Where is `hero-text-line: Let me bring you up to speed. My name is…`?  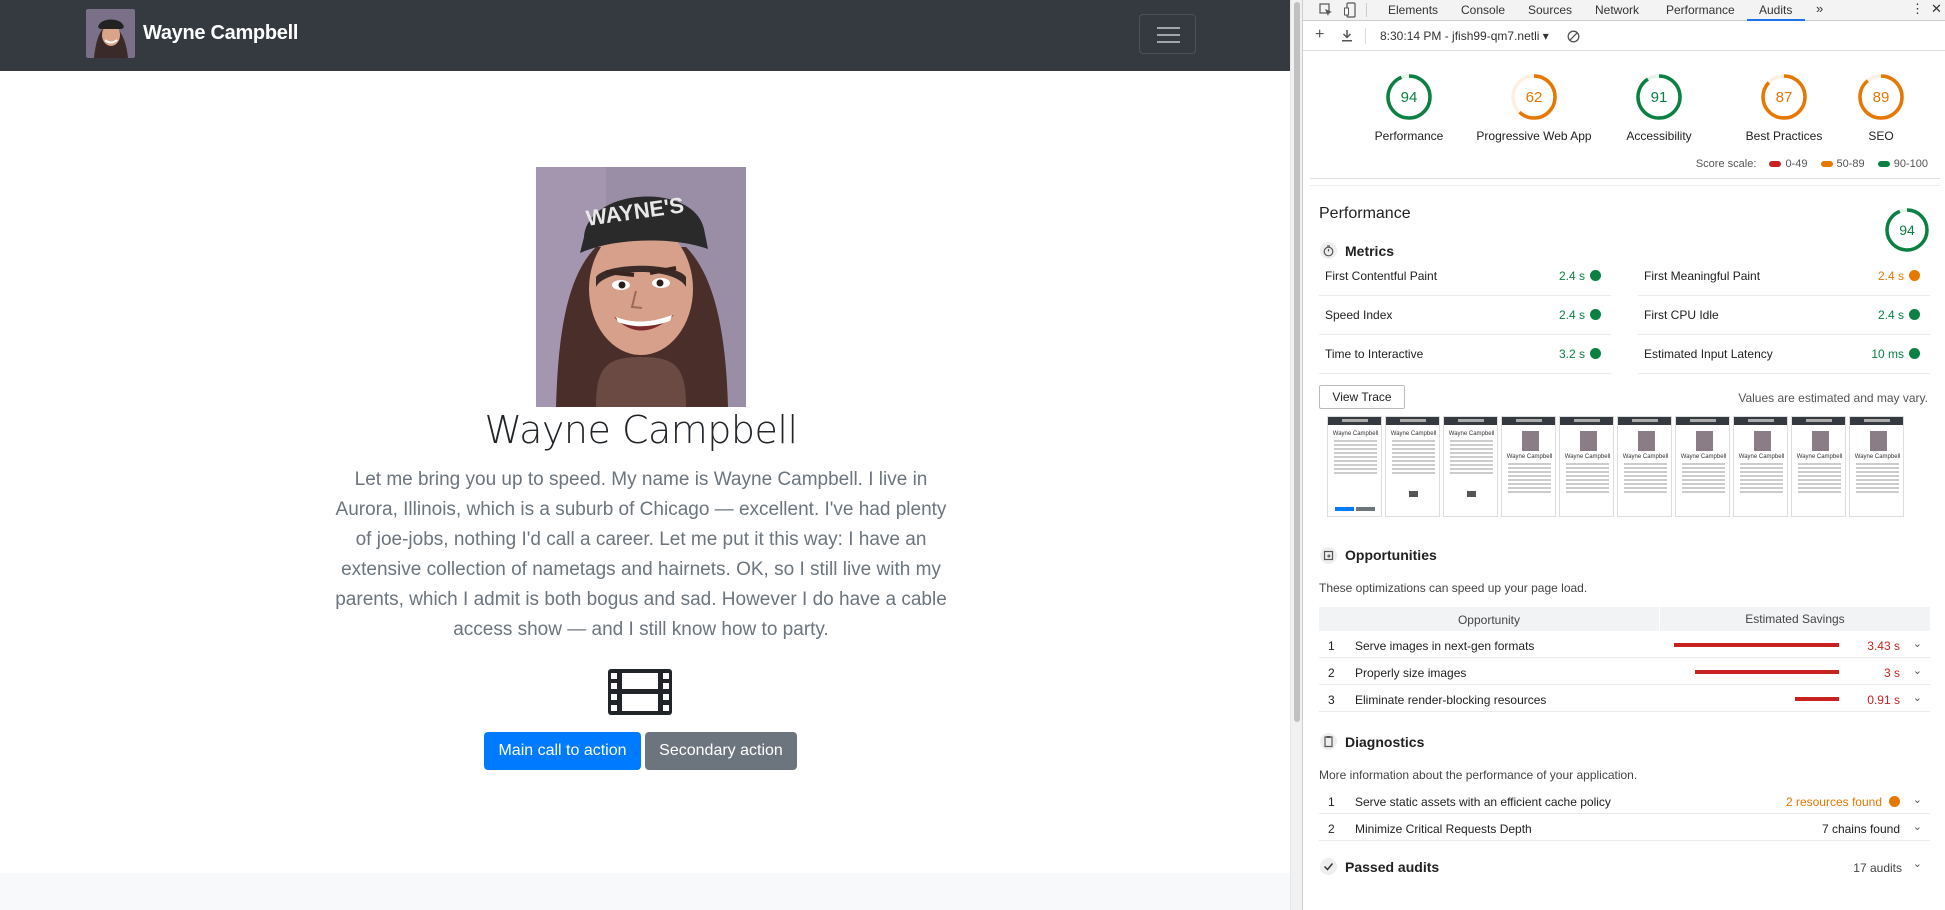
hero-text-line: Let me bring you up to speed. My name is… is located at coordinates (641, 479).